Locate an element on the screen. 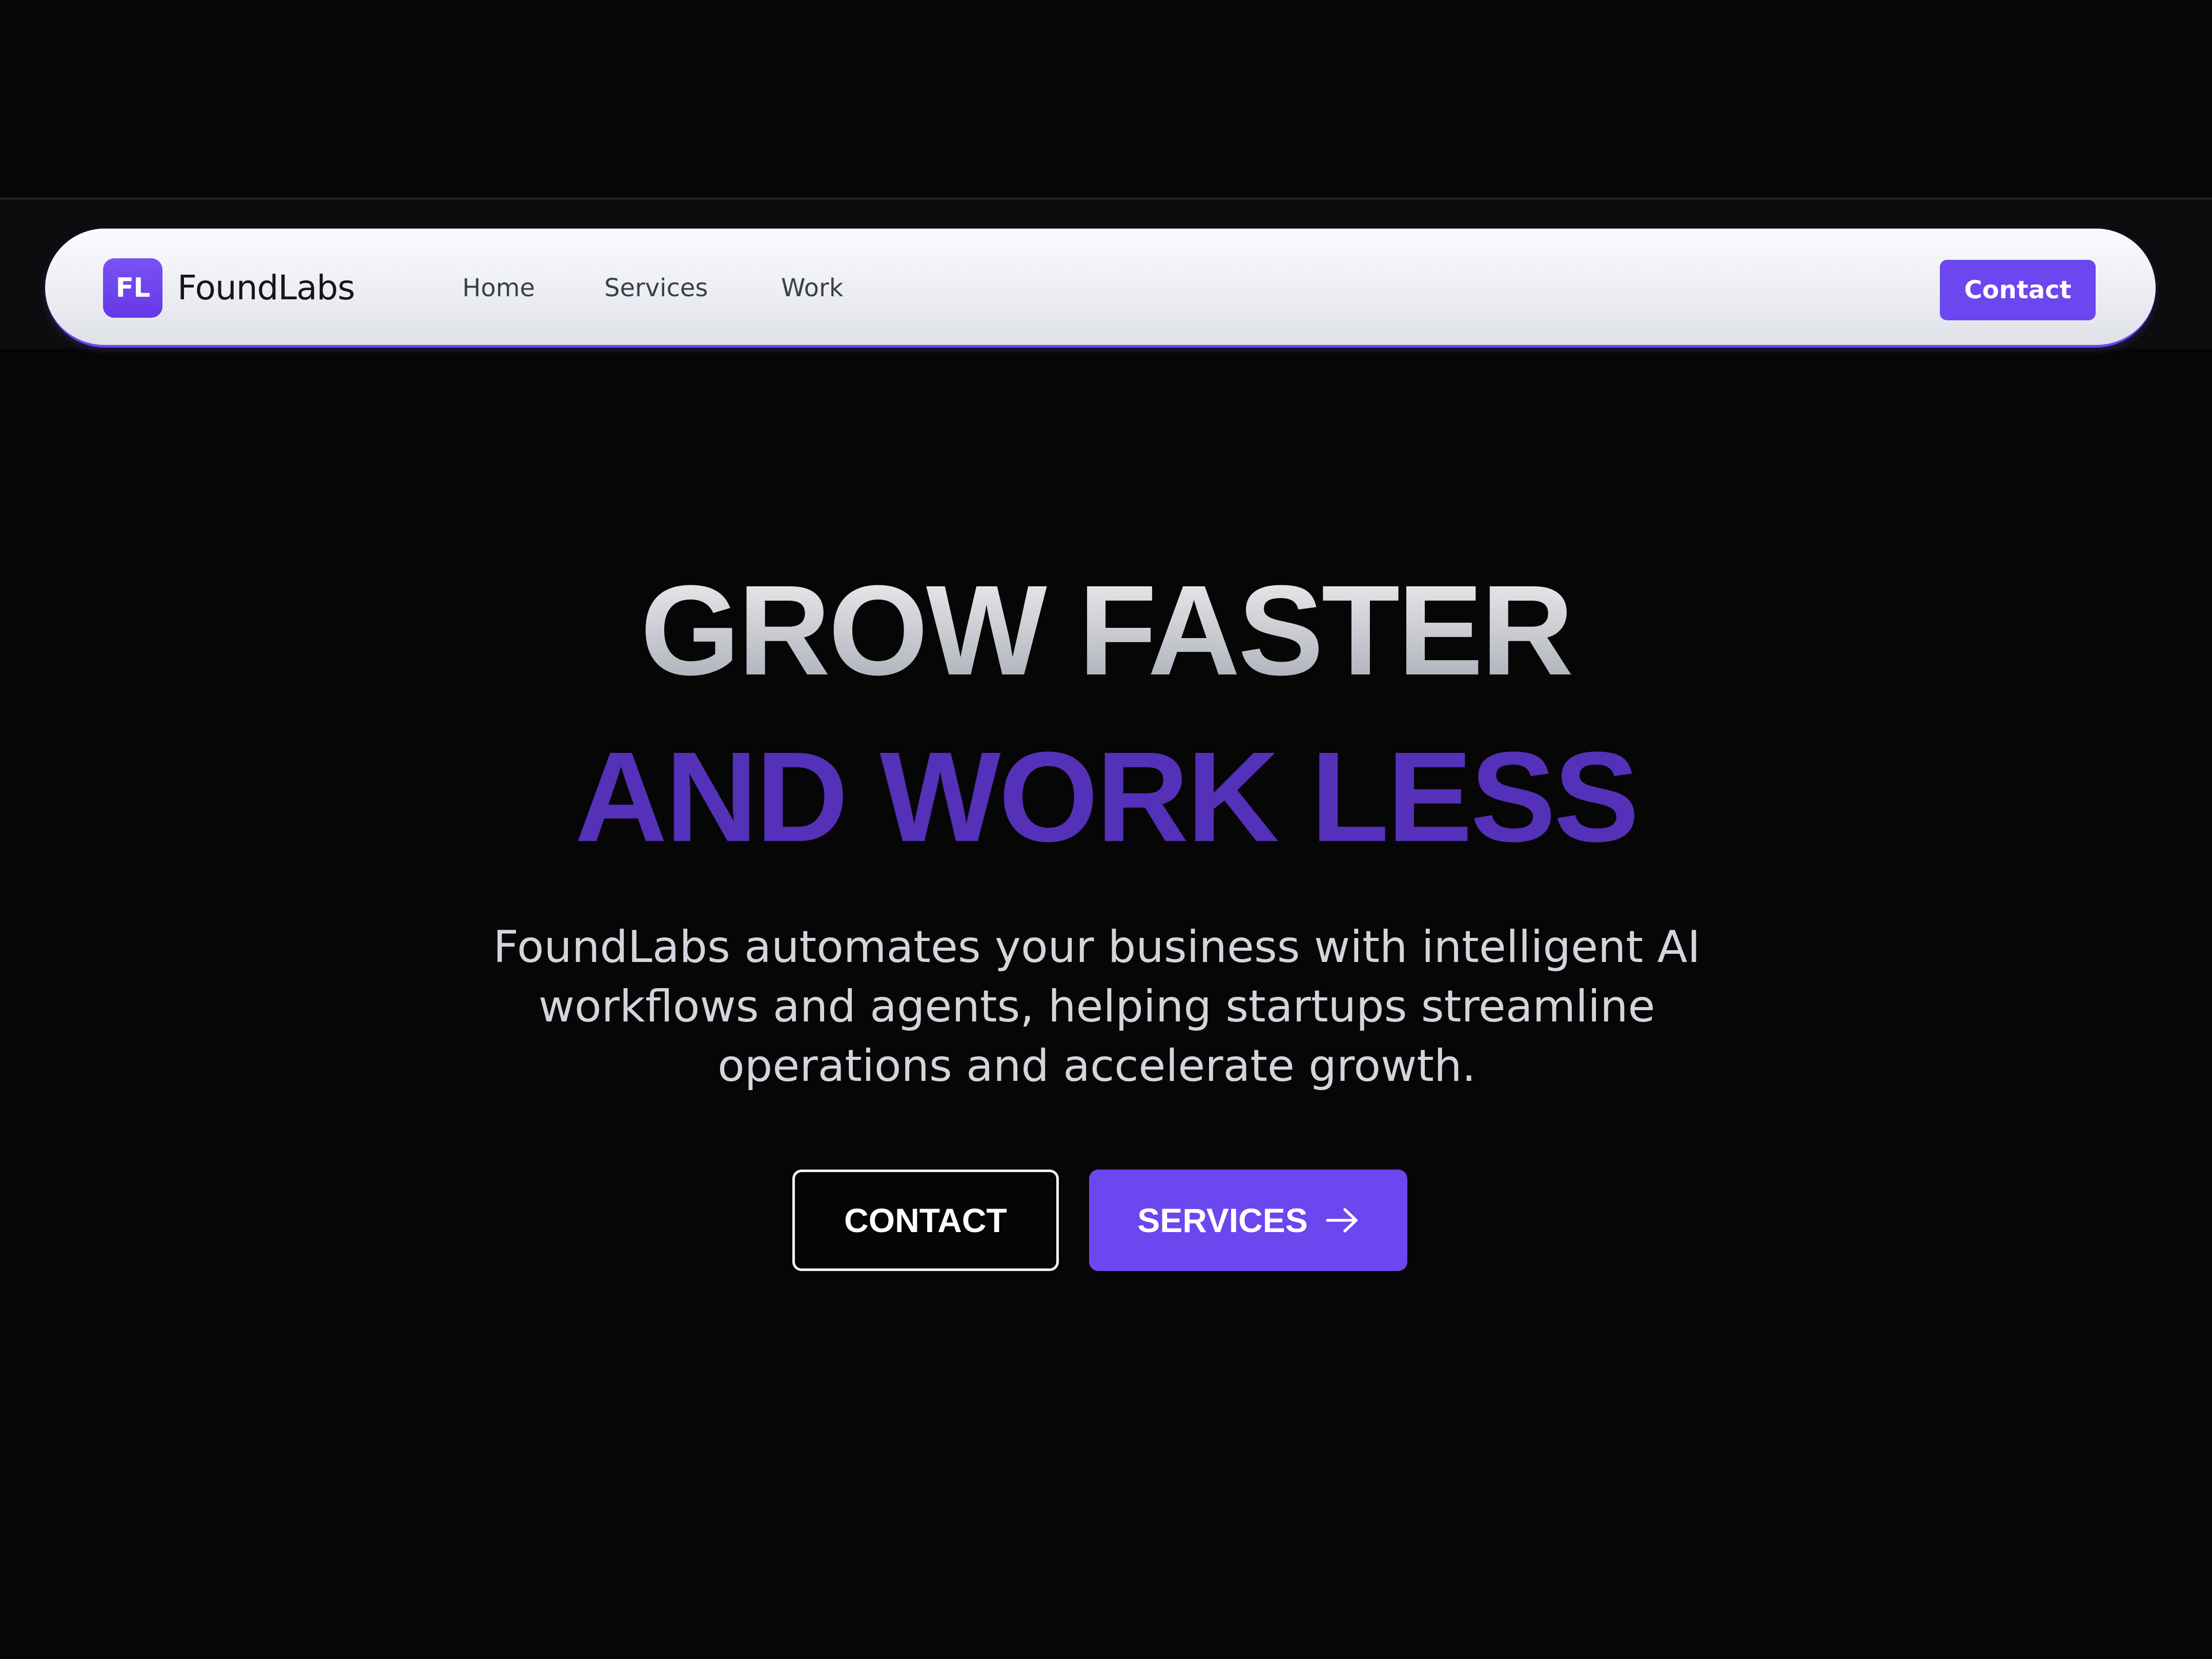  navbar: FL FoundLabs Home Services Work Contact is located at coordinates (1100, 288).